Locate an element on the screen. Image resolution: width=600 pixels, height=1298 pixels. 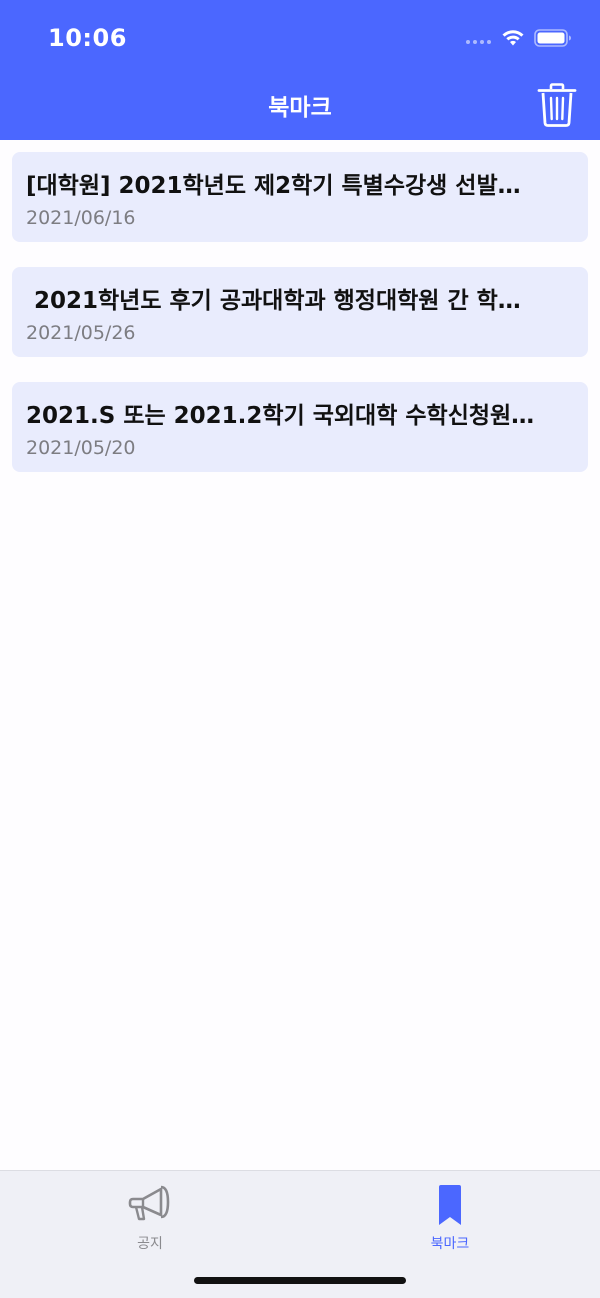
megaphone-icon is located at coordinates (150, 1205).